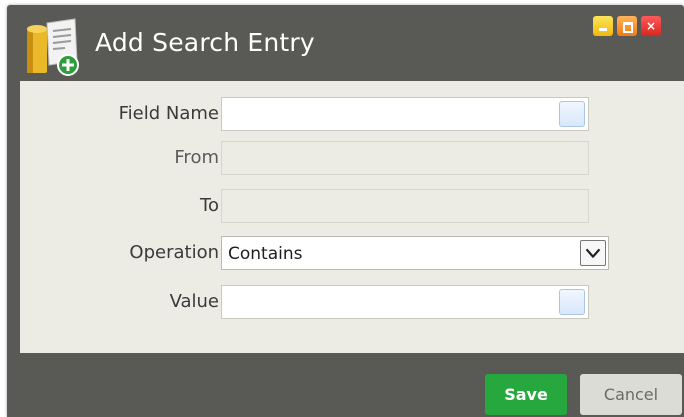 The image size is (684, 417). What do you see at coordinates (398, 114) in the screenshot?
I see `field-name-input` at bounding box center [398, 114].